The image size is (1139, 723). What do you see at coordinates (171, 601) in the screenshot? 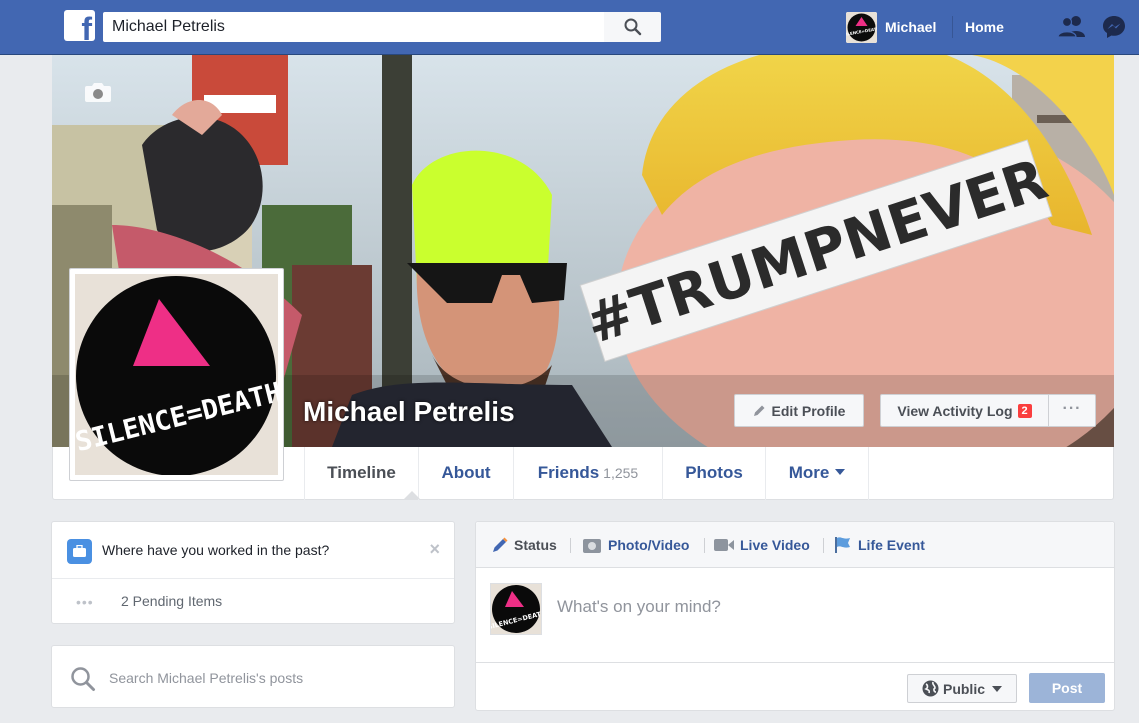
I see `pending-items-link: 2 Pending Items` at bounding box center [171, 601].